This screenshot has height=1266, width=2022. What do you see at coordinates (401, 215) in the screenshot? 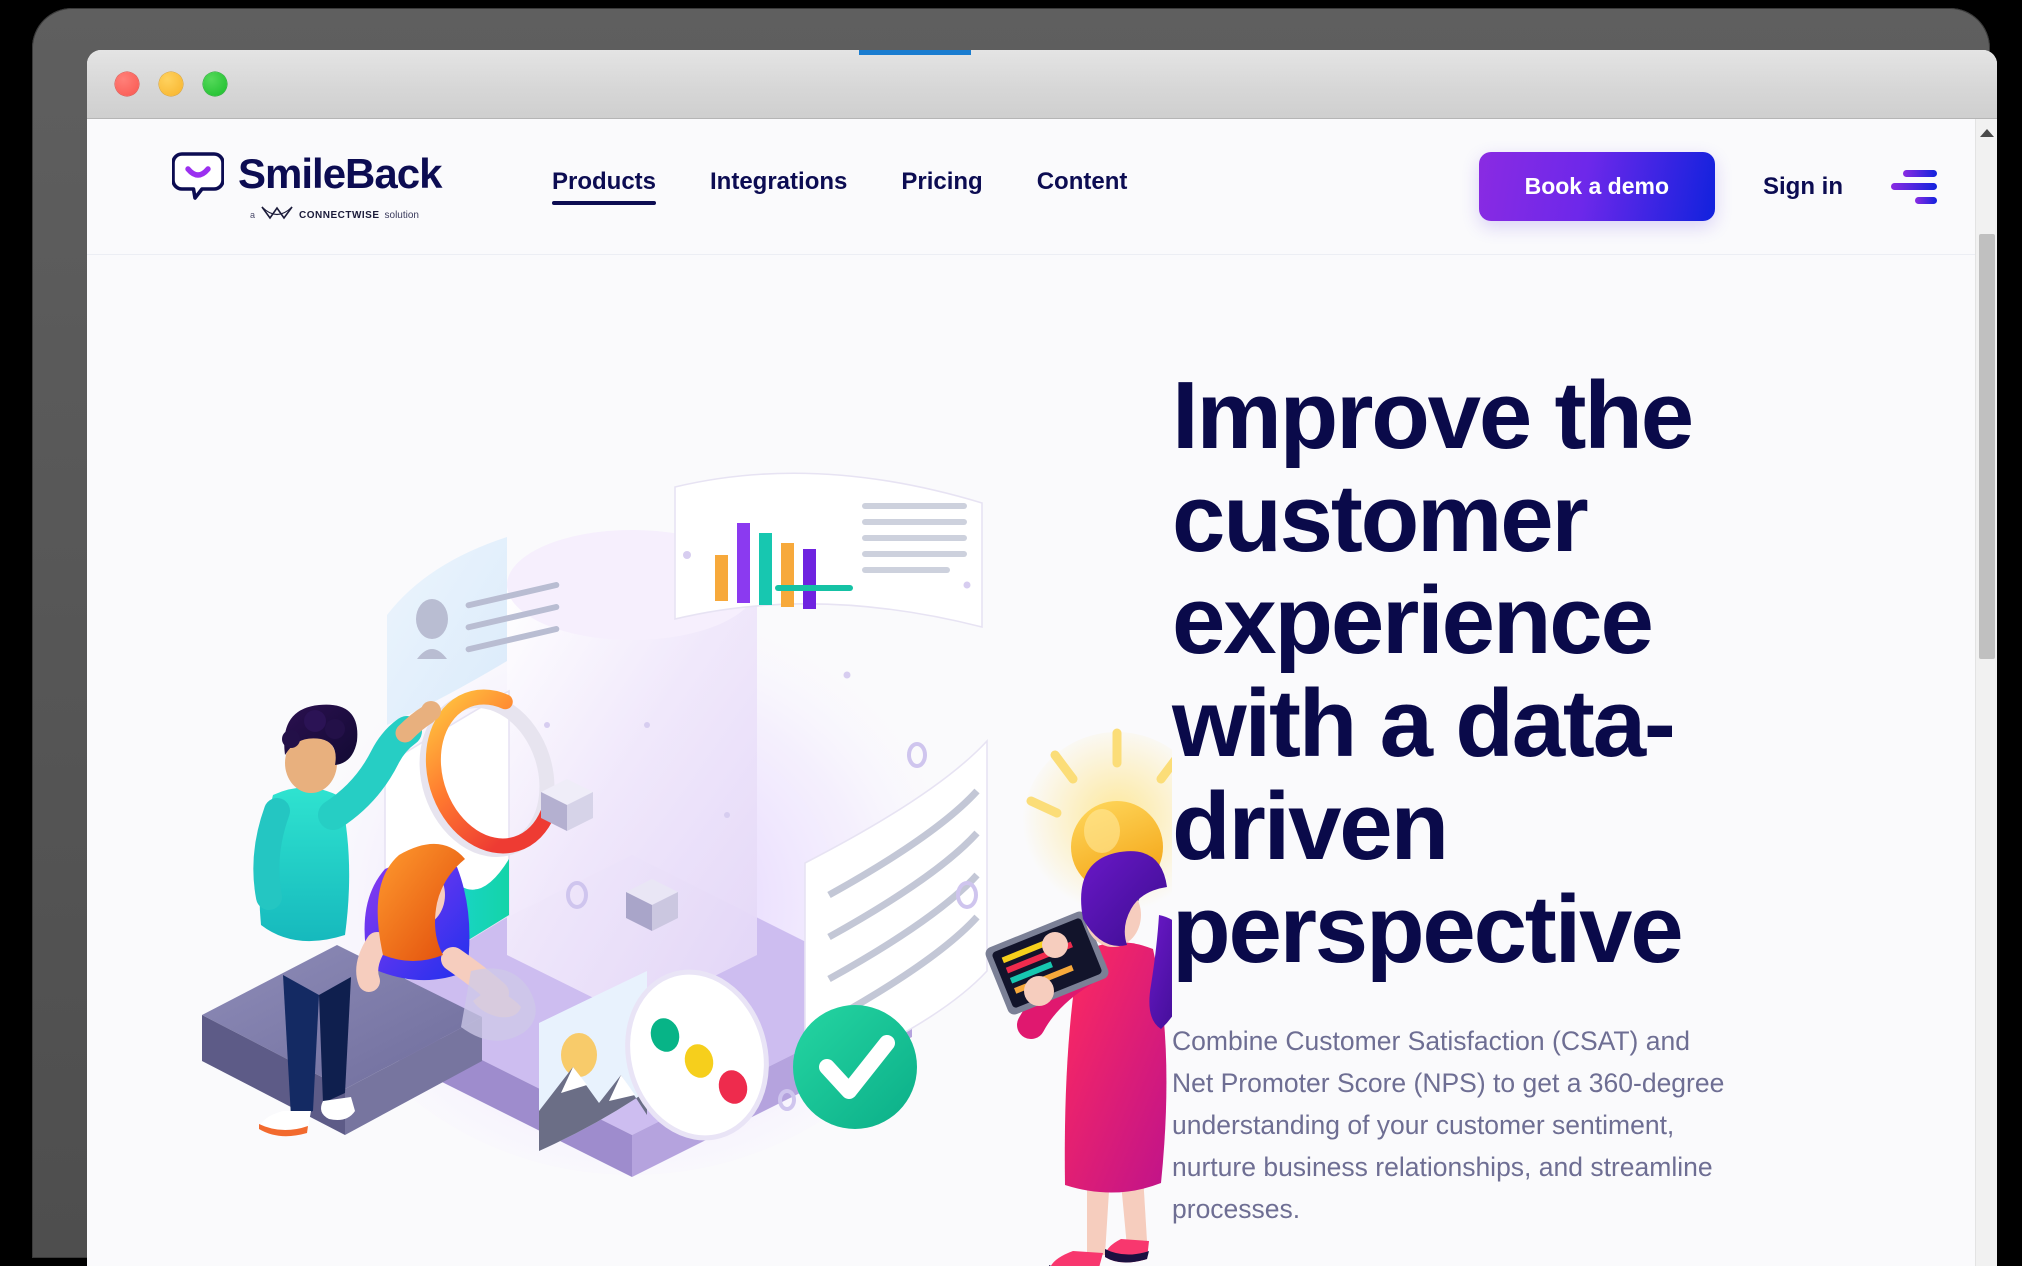
I see `logo-tagline-suffix: solution` at bounding box center [401, 215].